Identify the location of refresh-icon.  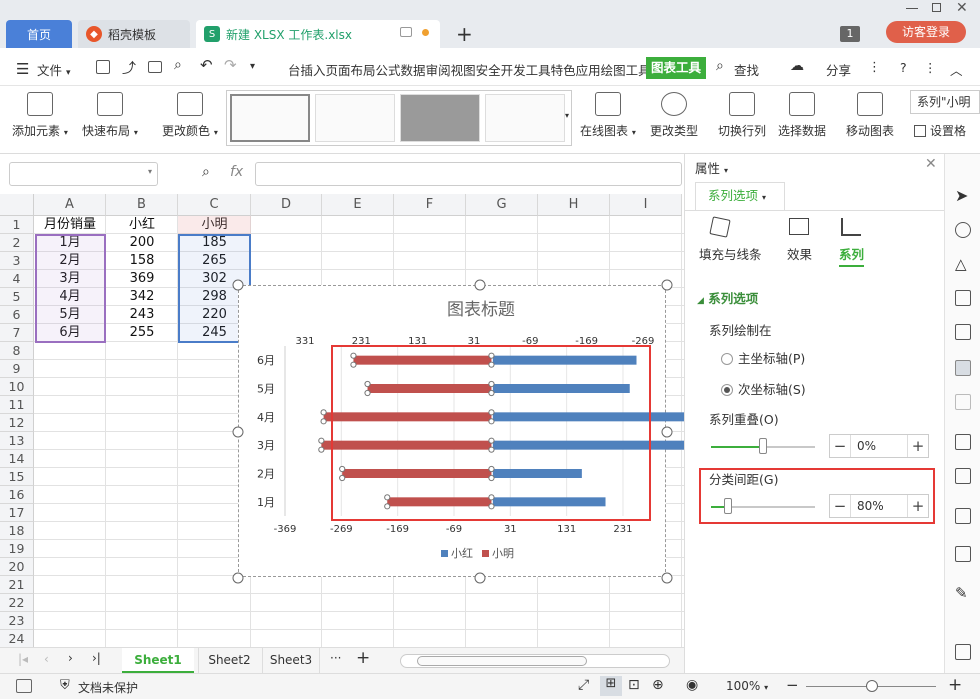
(963, 402).